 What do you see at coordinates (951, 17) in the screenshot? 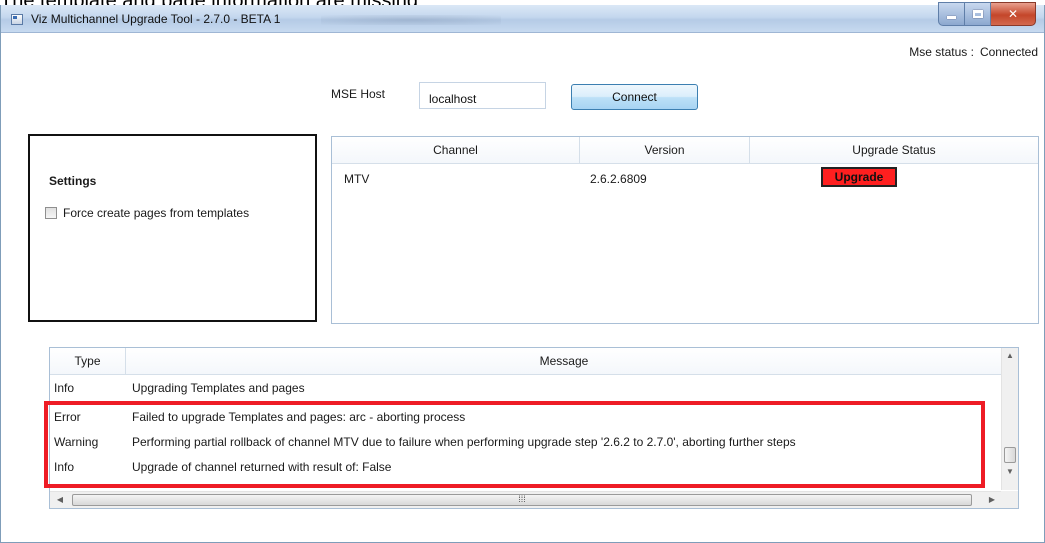
I see `minimize-icon` at bounding box center [951, 17].